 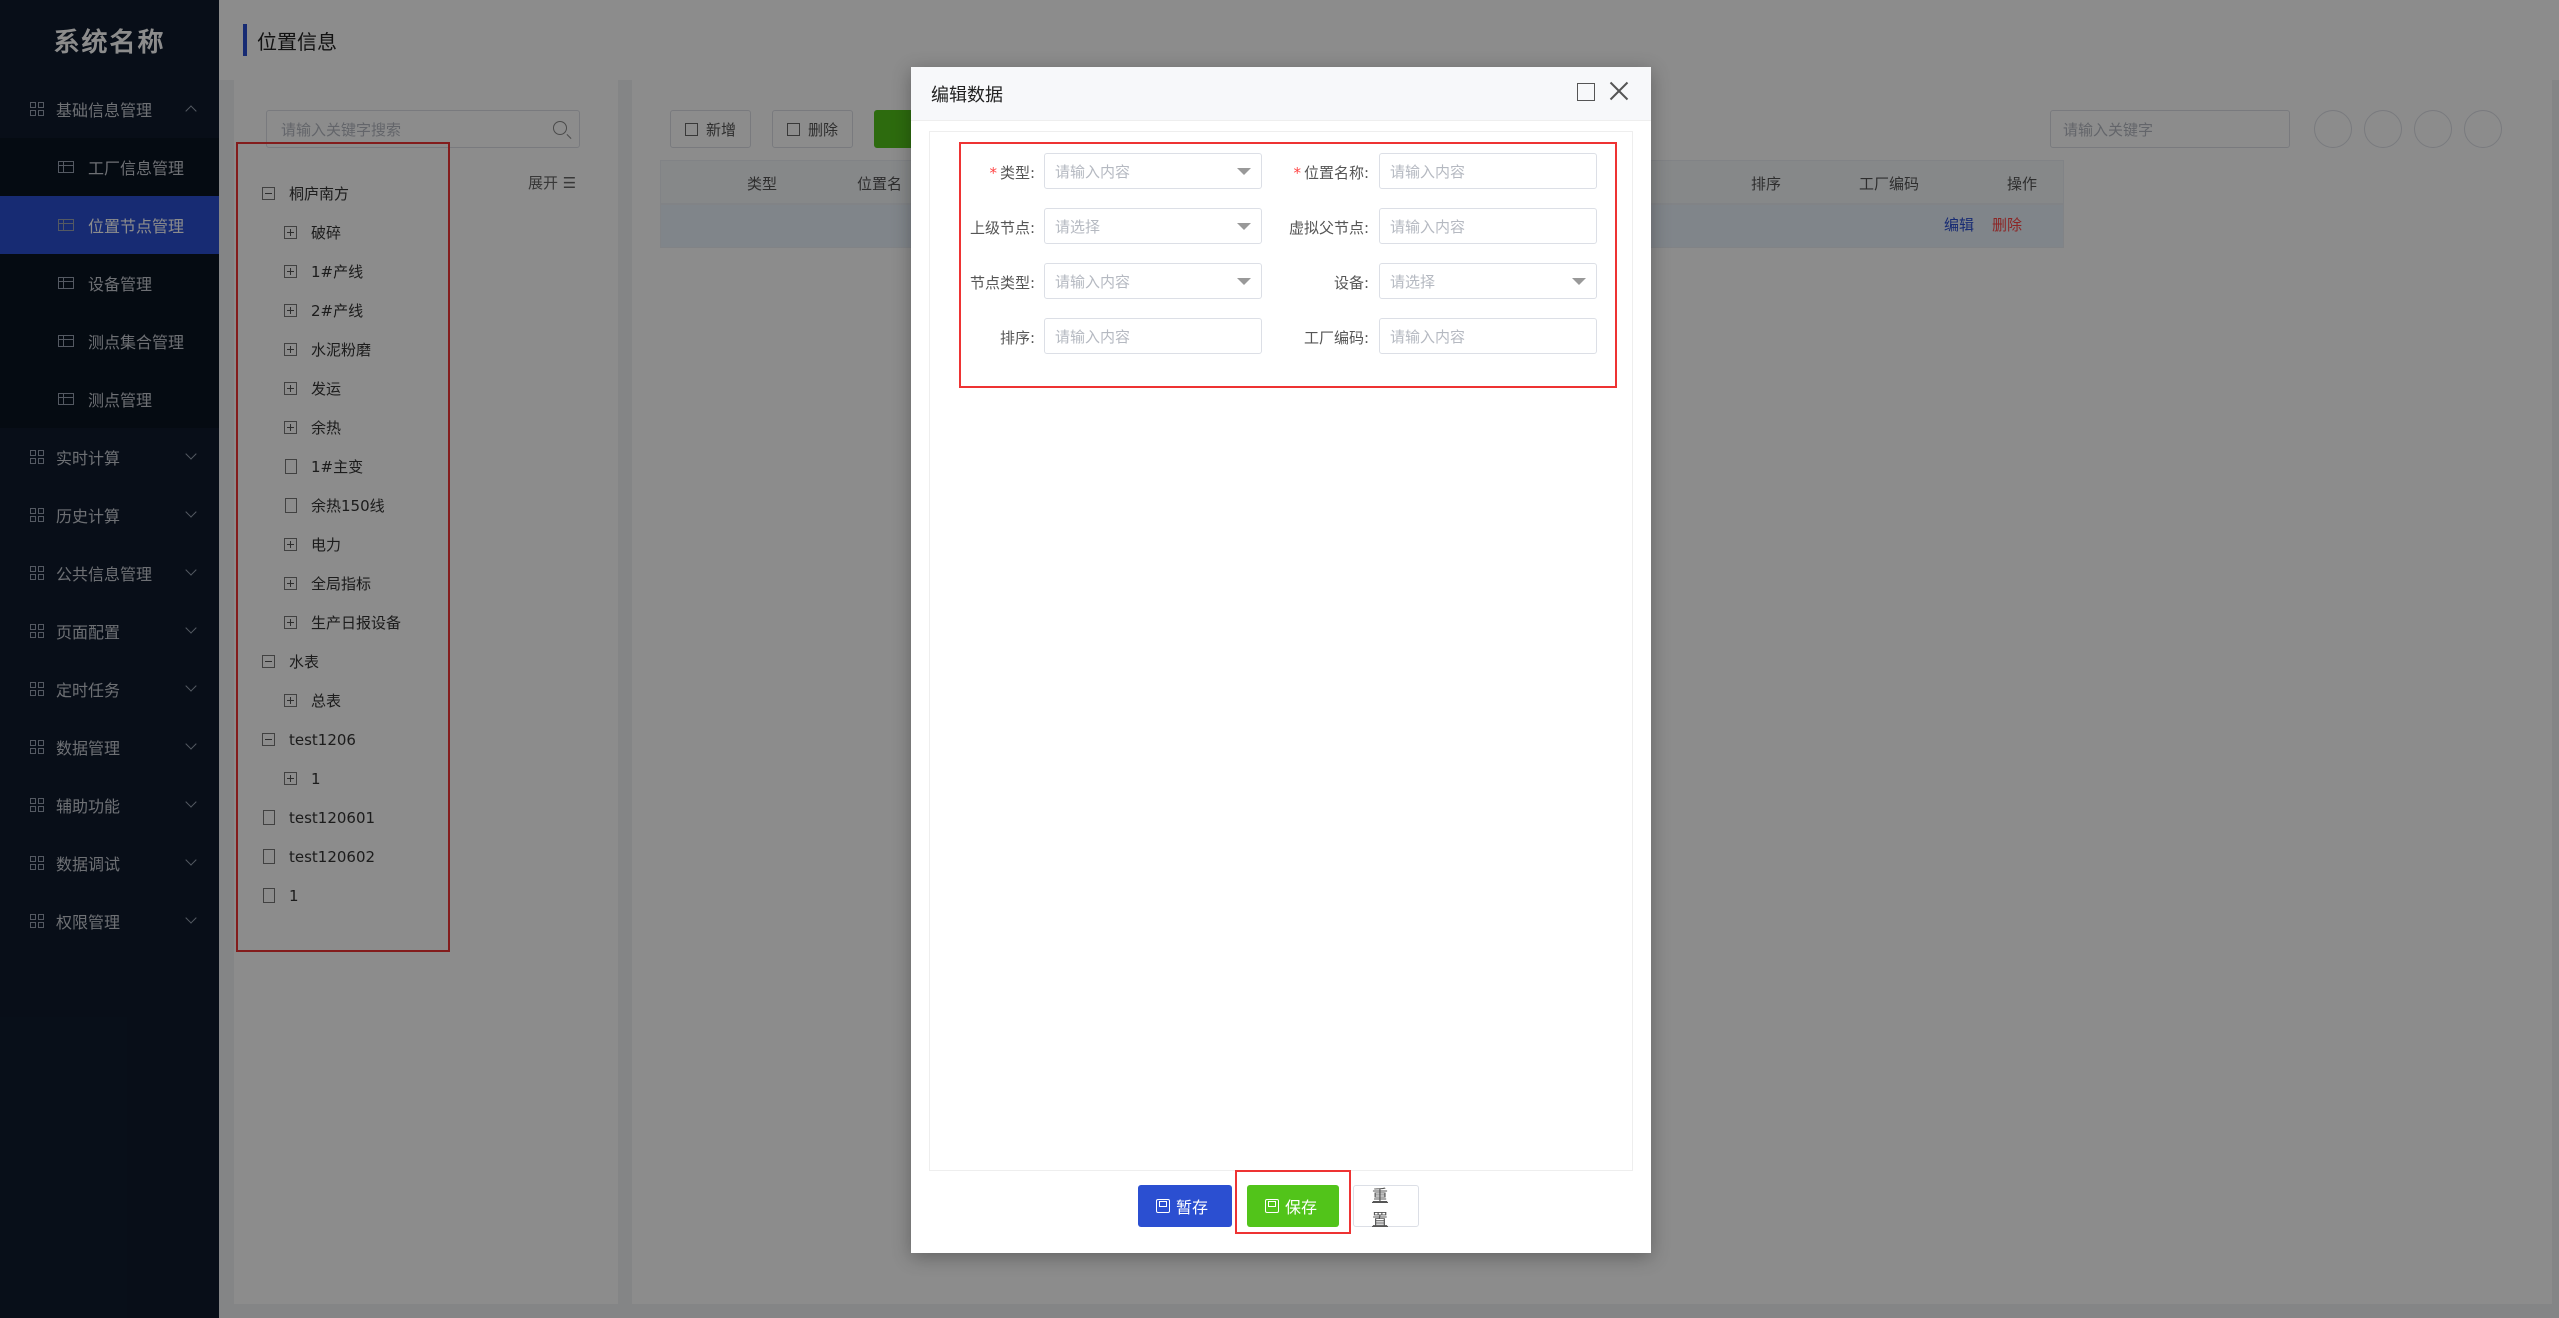 I want to click on parent-node-select: 请选择, so click(x=1153, y=226).